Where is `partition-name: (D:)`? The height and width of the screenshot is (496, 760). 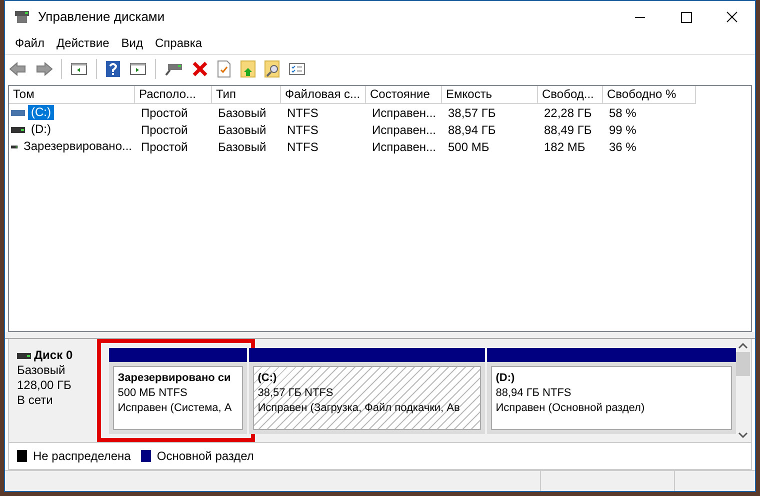
partition-name: (D:) is located at coordinates (506, 378).